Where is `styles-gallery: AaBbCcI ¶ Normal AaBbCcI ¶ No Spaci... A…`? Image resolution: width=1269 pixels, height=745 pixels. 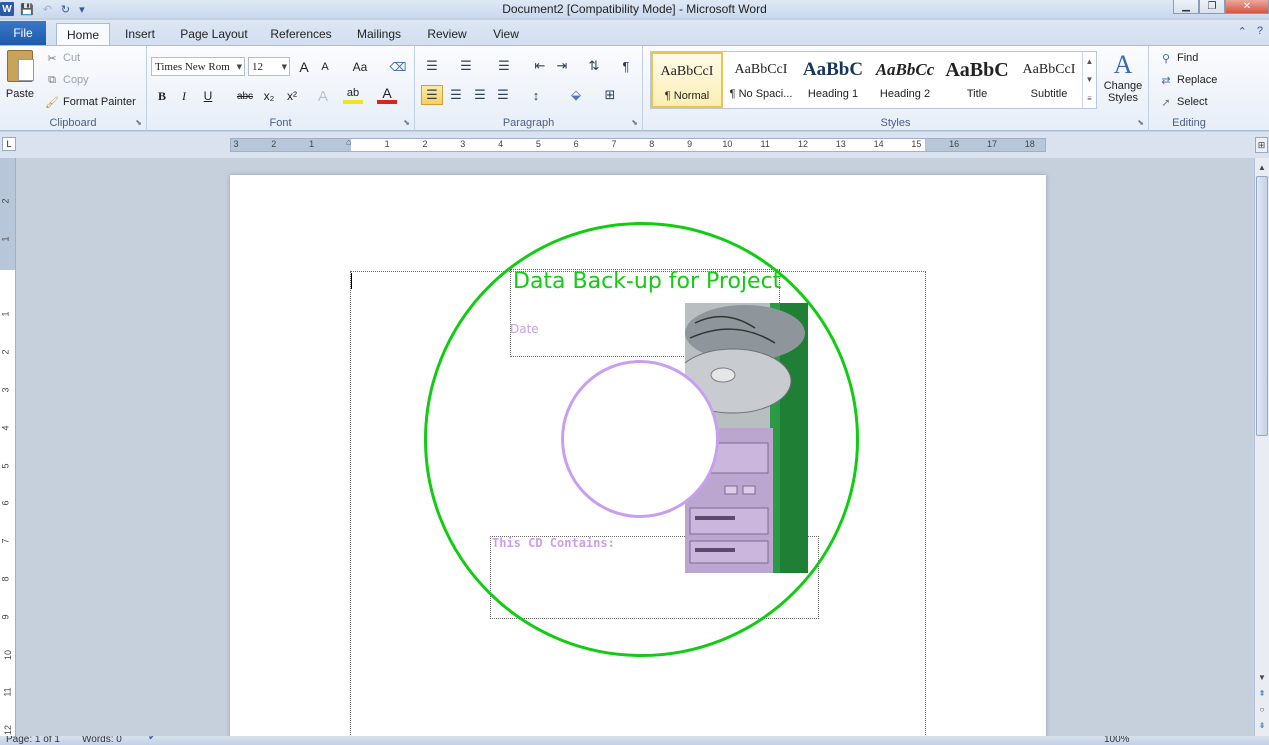
styles-gallery: AaBbCcI ¶ Normal AaBbCcI ¶ No Spaci... A… is located at coordinates (873, 80).